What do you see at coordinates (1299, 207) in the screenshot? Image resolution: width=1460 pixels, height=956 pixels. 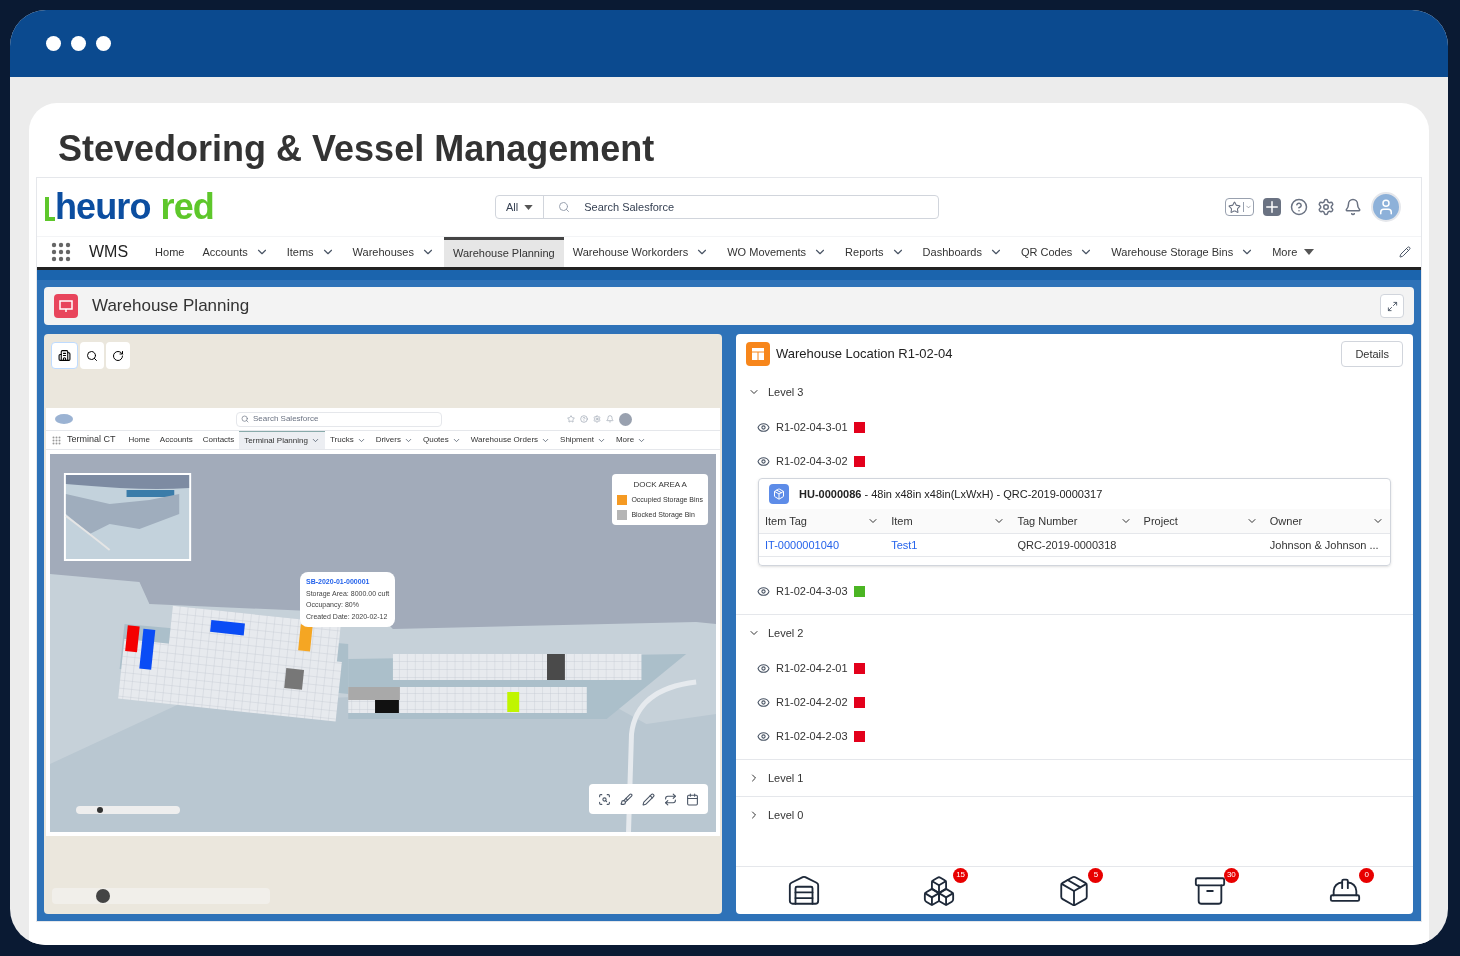 I see `help-icon` at bounding box center [1299, 207].